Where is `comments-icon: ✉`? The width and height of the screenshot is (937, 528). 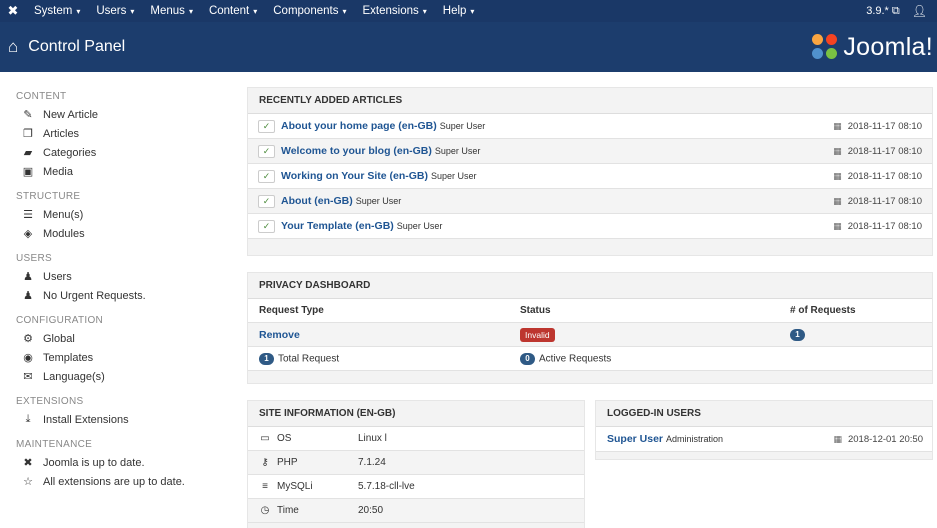 comments-icon: ✉ is located at coordinates (28, 377).